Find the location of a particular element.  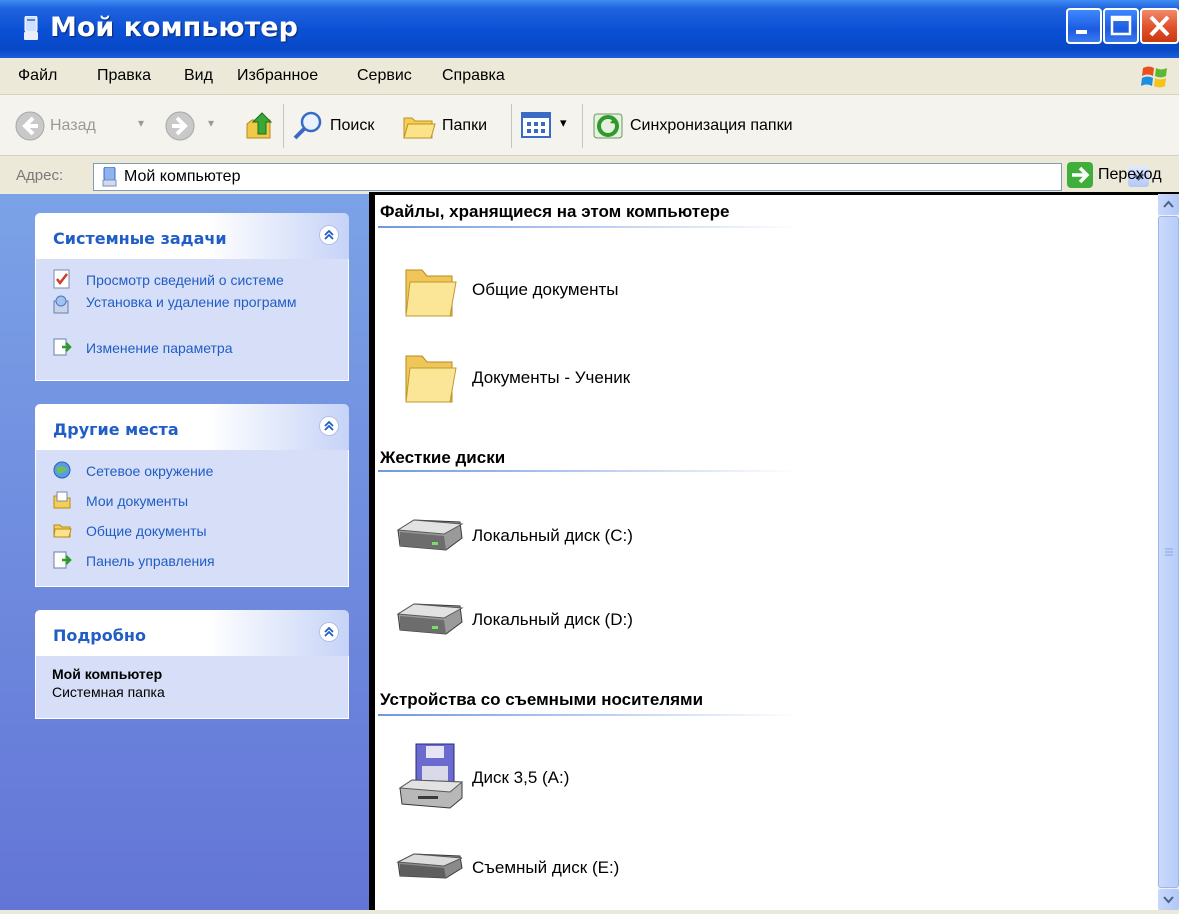

system-tasks-header: Системные задачи is located at coordinates (192, 236).